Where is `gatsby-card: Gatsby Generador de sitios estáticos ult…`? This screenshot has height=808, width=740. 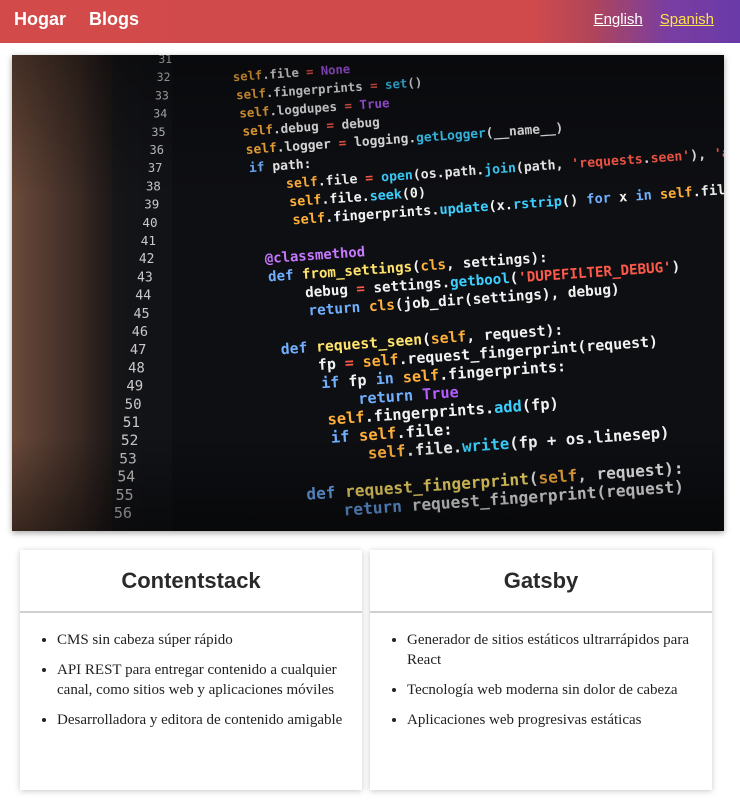
gatsby-card: Gatsby Generador de sitios estáticos ult… is located at coordinates (541, 670).